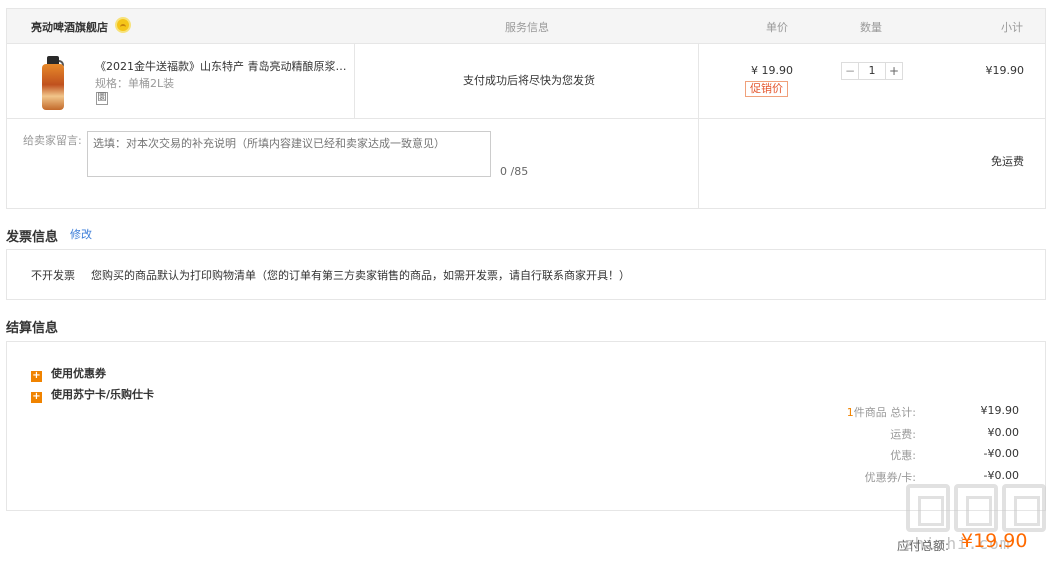  What do you see at coordinates (69, 27) in the screenshot?
I see `store-name: 亮动啤酒旗舰店` at bounding box center [69, 27].